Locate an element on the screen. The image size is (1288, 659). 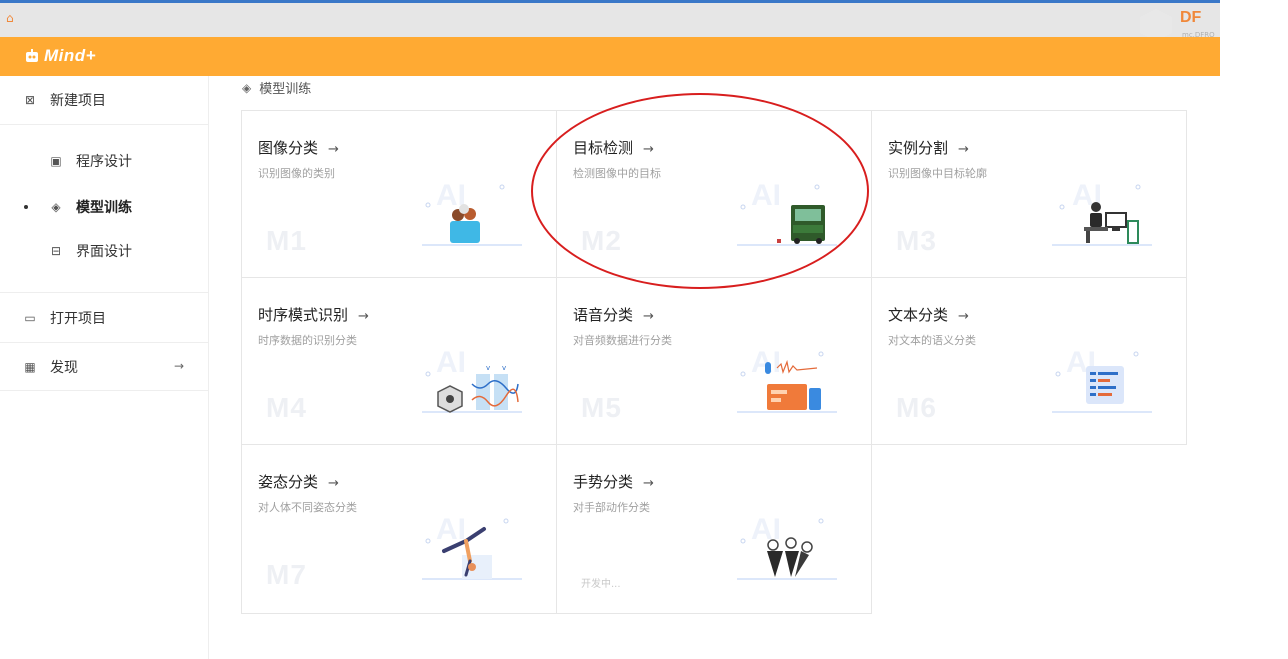
card-code: M4 is located at coordinates (286, 407).